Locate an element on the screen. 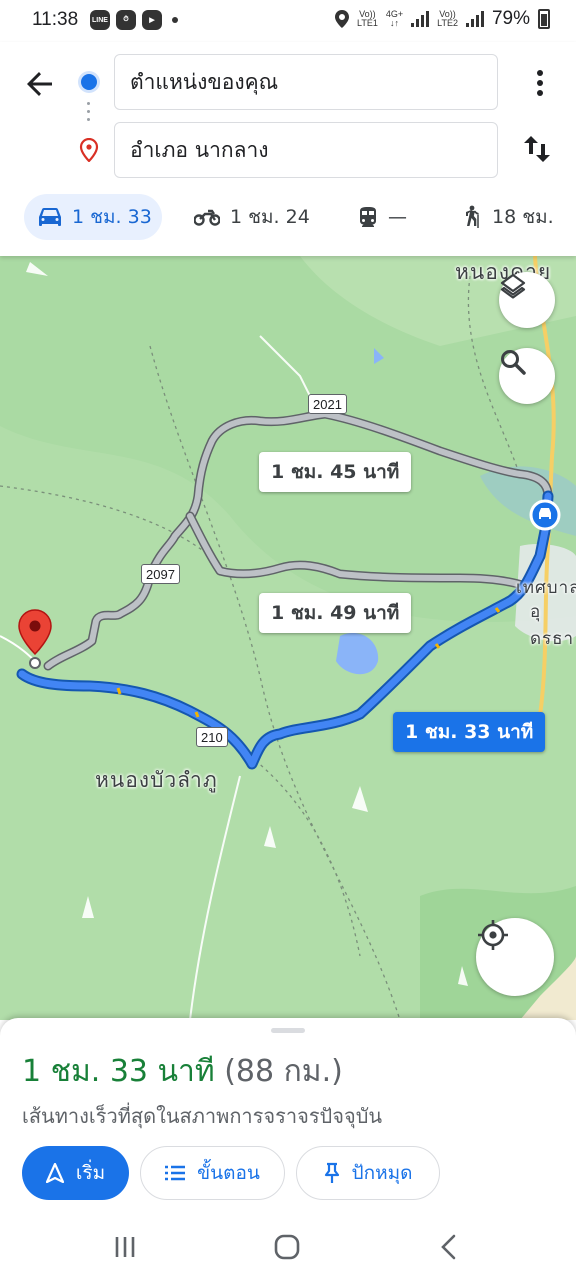 Image resolution: width=576 pixels, height=1280 pixels. battery-icon is located at coordinates (544, 19).